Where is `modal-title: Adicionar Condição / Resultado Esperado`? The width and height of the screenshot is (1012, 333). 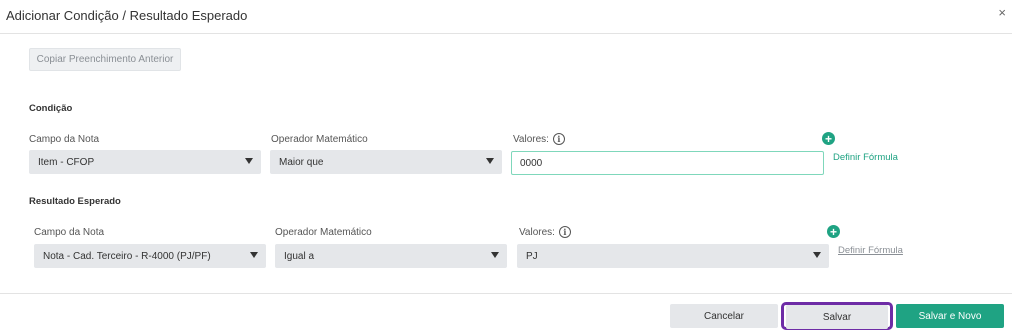
modal-title: Adicionar Condição / Resultado Esperado is located at coordinates (127, 15).